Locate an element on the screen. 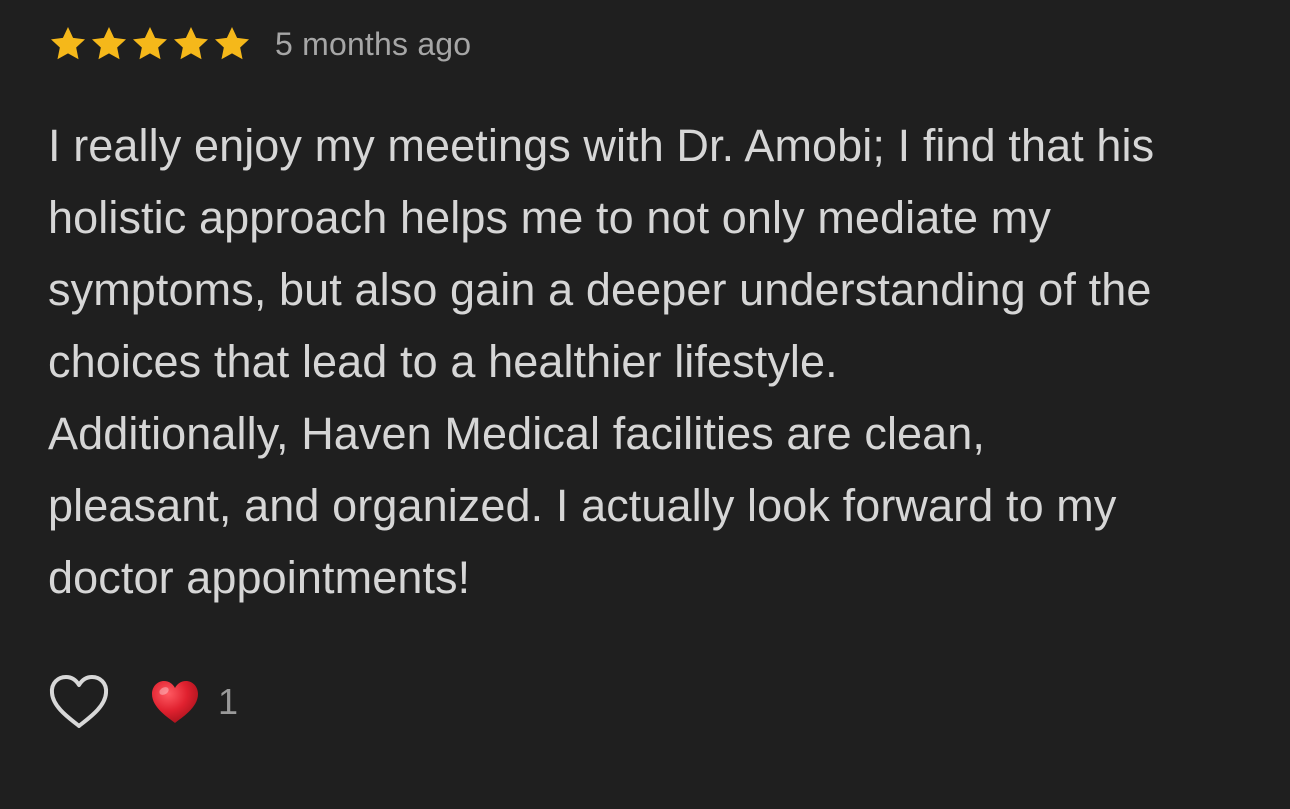 Image resolution: width=1290 pixels, height=809 pixels. review-text-line: doctor appointments! is located at coordinates (259, 577).